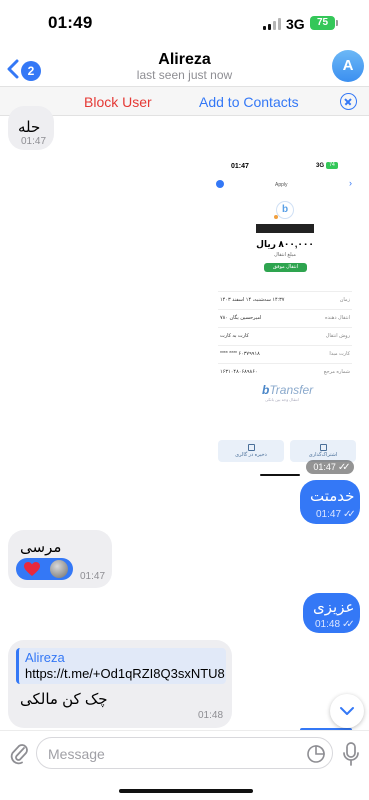 The image size is (369, 800). I want to click on message-text: مرسی, so click(41, 547).